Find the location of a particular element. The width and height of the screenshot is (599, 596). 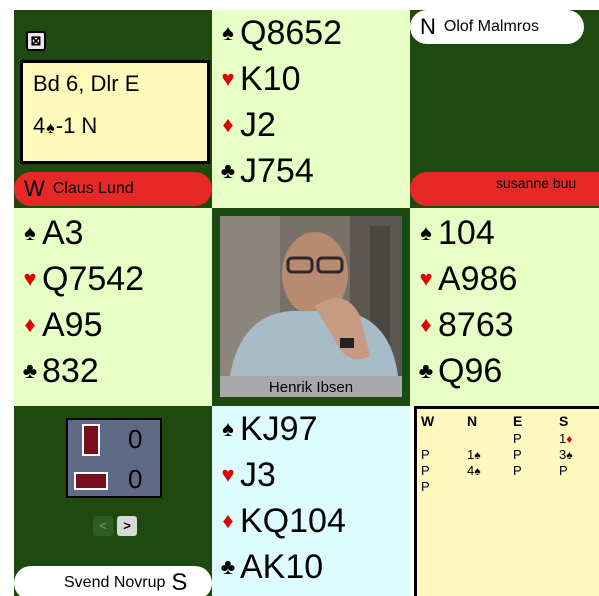

ew-tricks-count: 0 is located at coordinates (135, 479).